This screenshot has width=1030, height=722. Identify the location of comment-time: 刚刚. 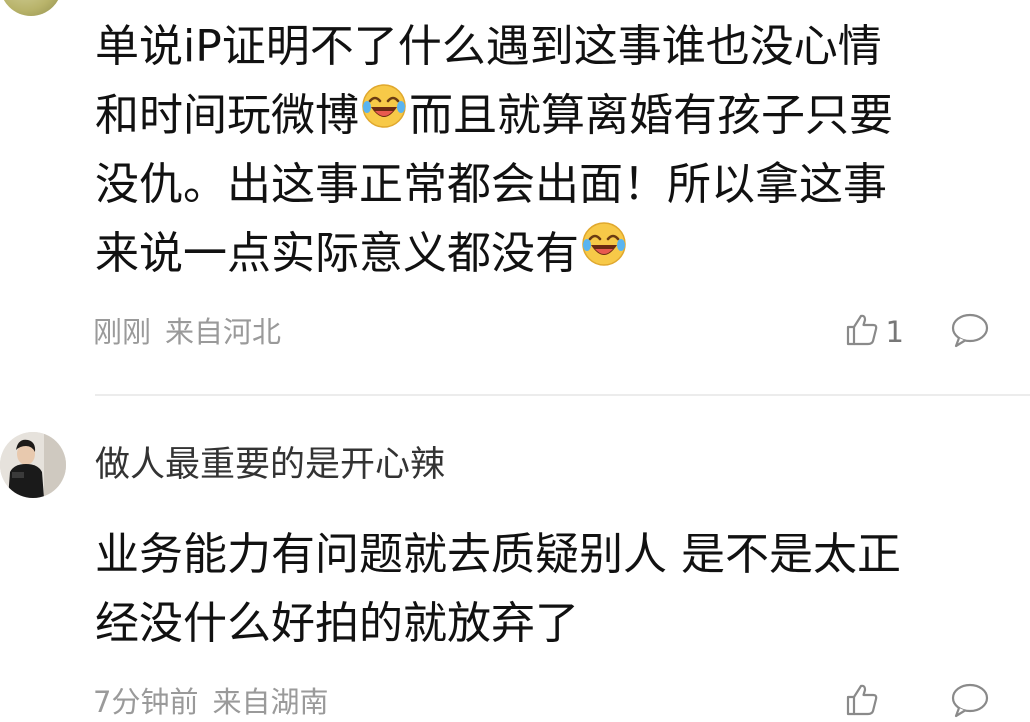
(122, 332).